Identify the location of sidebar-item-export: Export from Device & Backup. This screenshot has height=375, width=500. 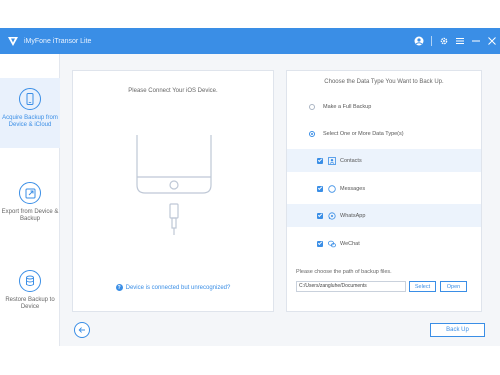
(30, 207).